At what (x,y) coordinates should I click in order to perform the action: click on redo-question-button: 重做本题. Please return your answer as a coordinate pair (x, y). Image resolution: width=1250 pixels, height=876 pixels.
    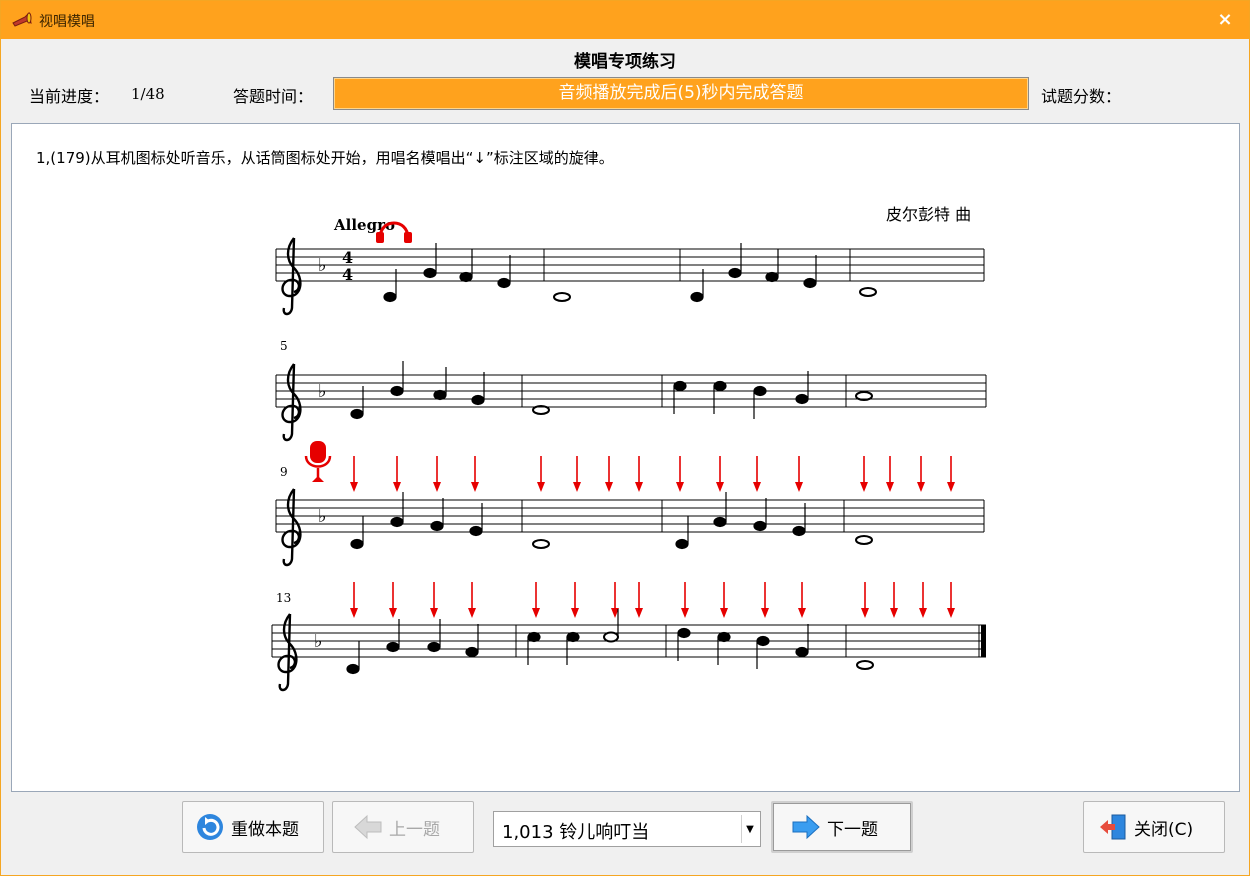
    Looking at the image, I should click on (253, 827).